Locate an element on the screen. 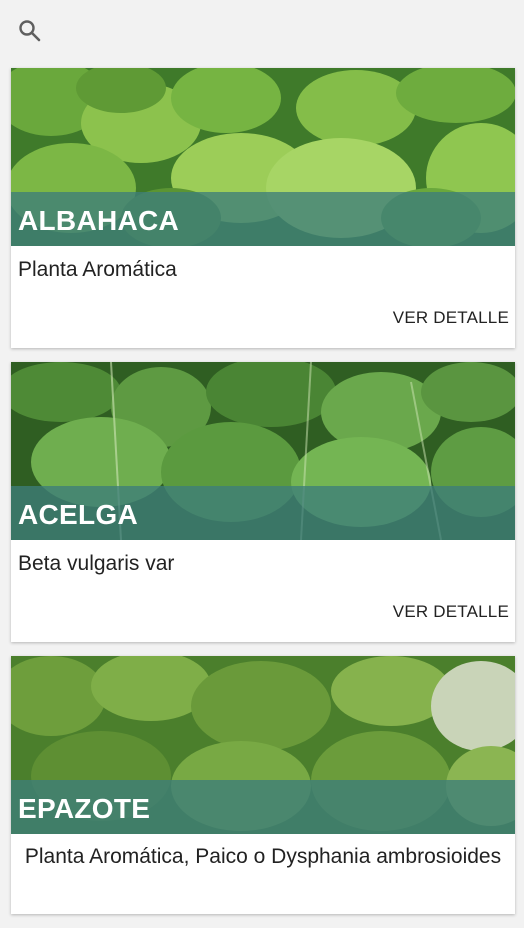 The image size is (524, 928). search-icon is located at coordinates (30, 31).